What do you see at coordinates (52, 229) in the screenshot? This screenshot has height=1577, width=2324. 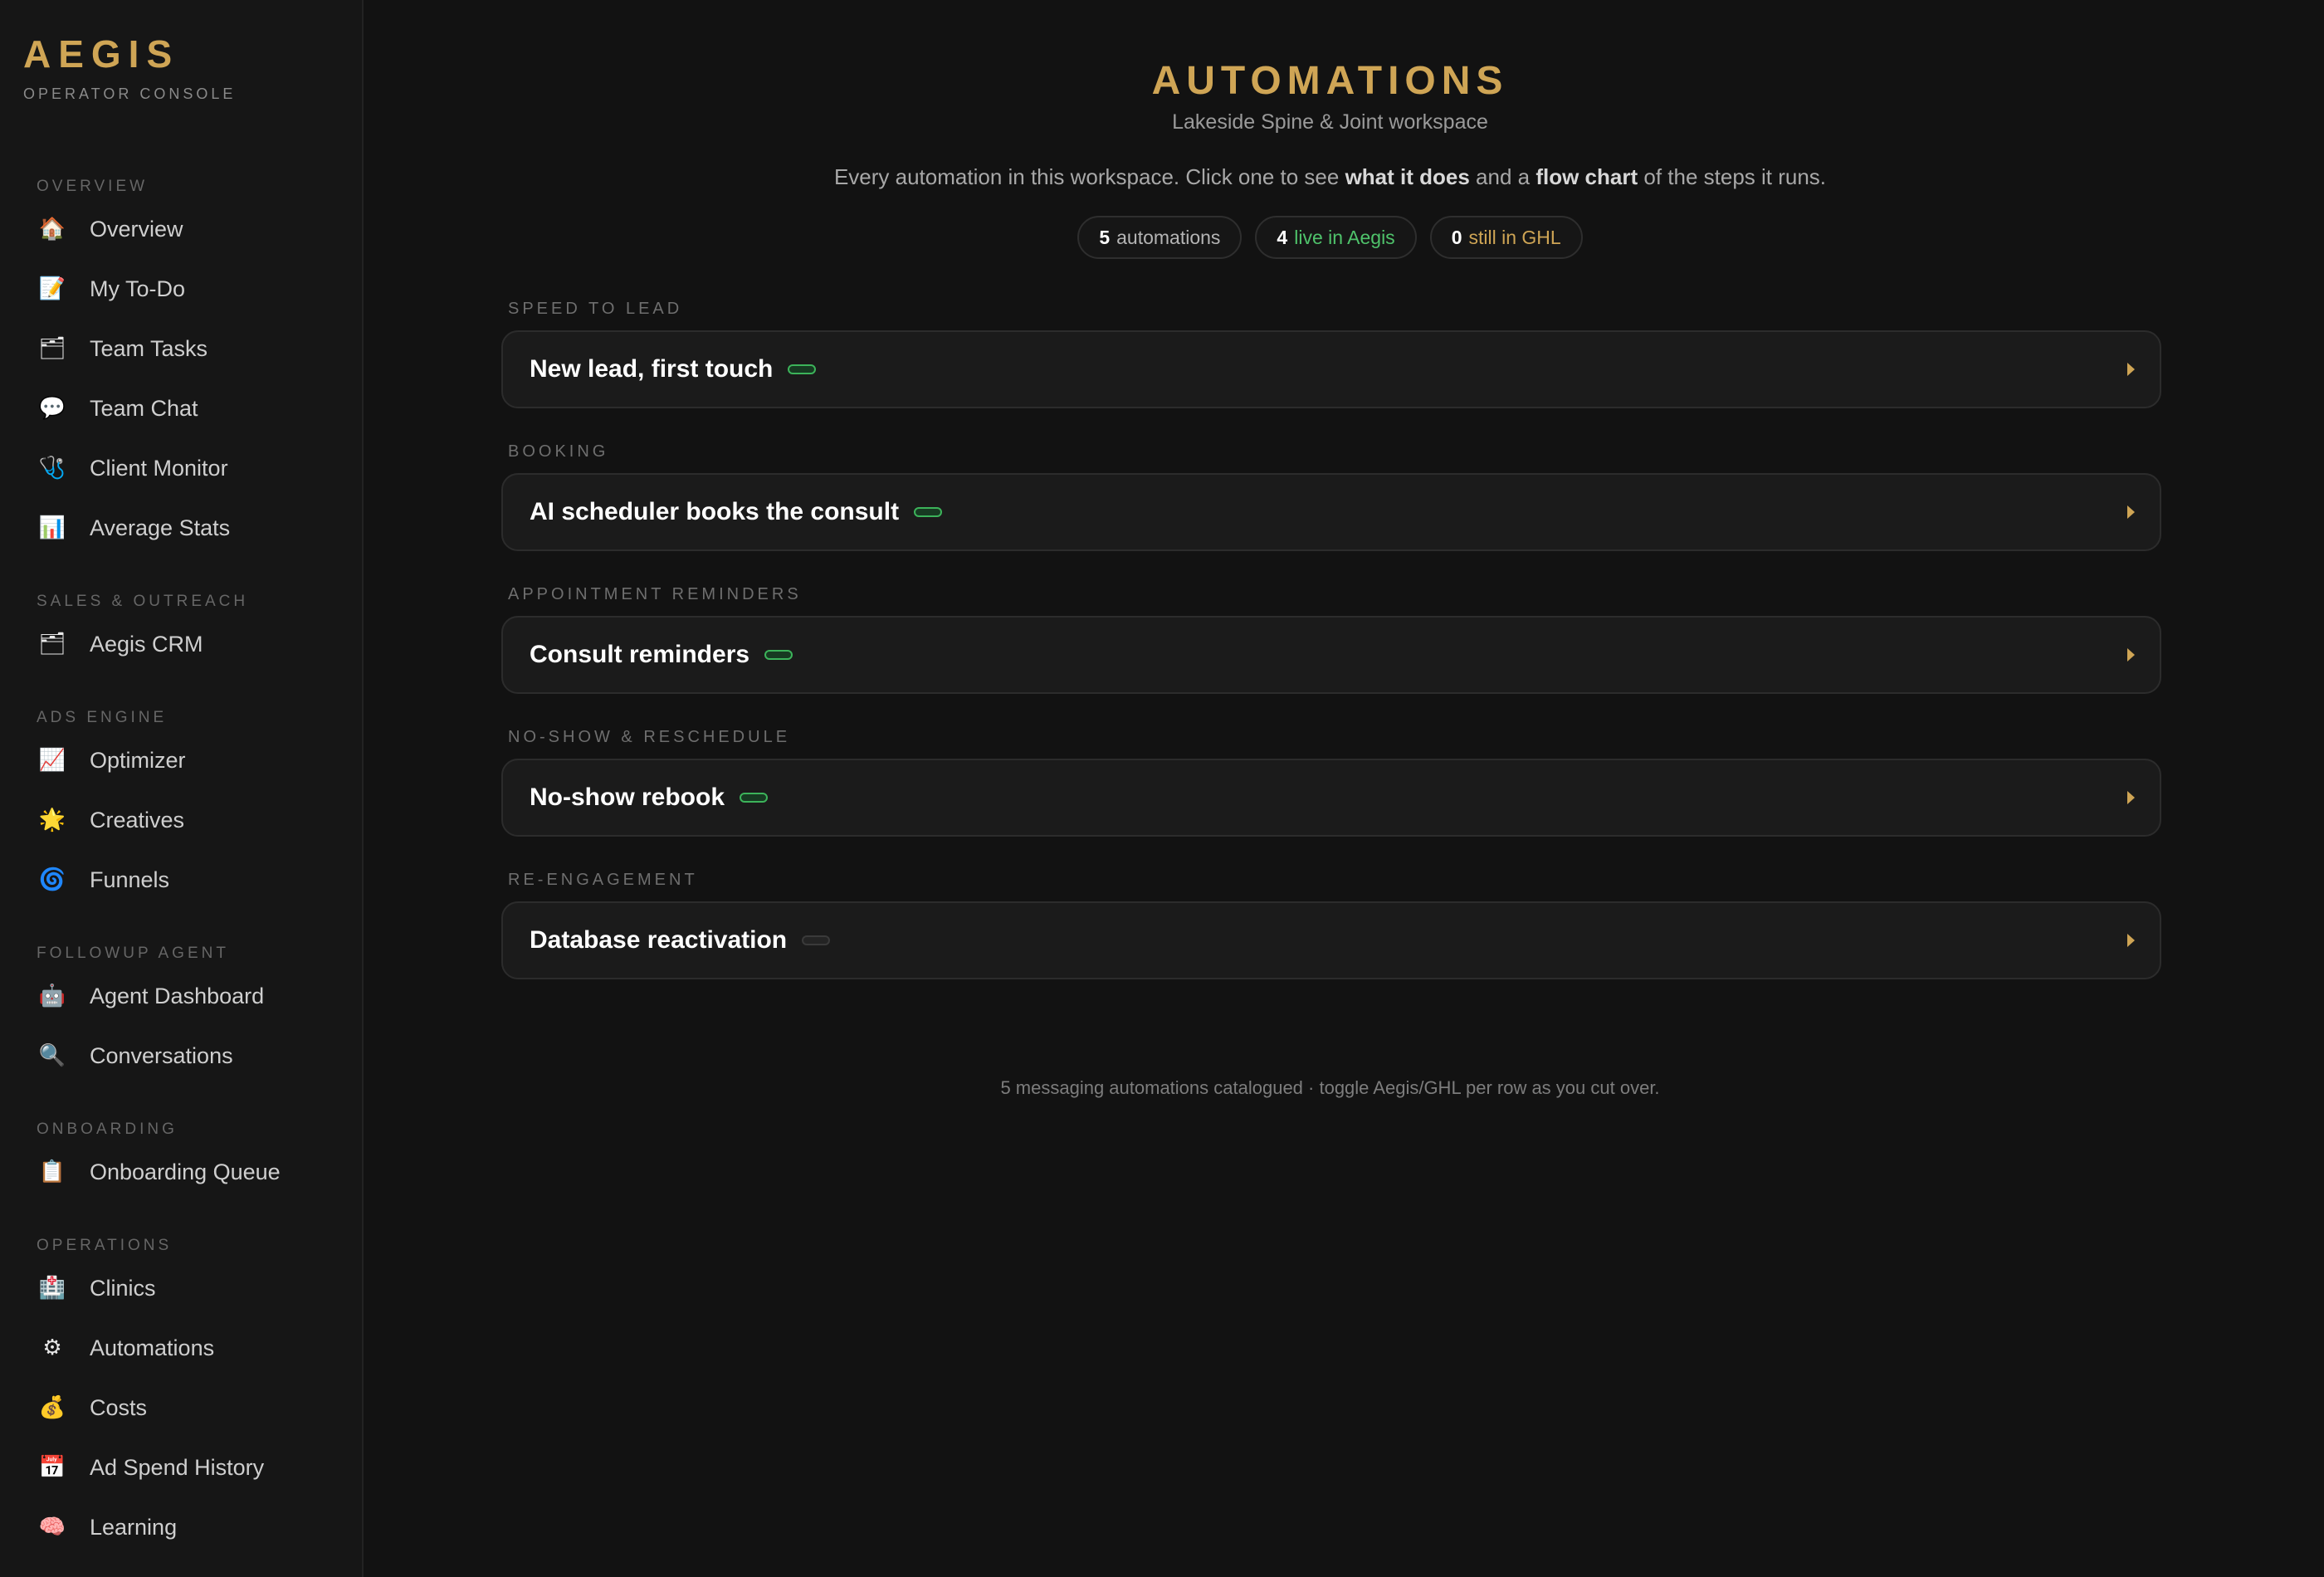 I see `house-icon: 🏠` at bounding box center [52, 229].